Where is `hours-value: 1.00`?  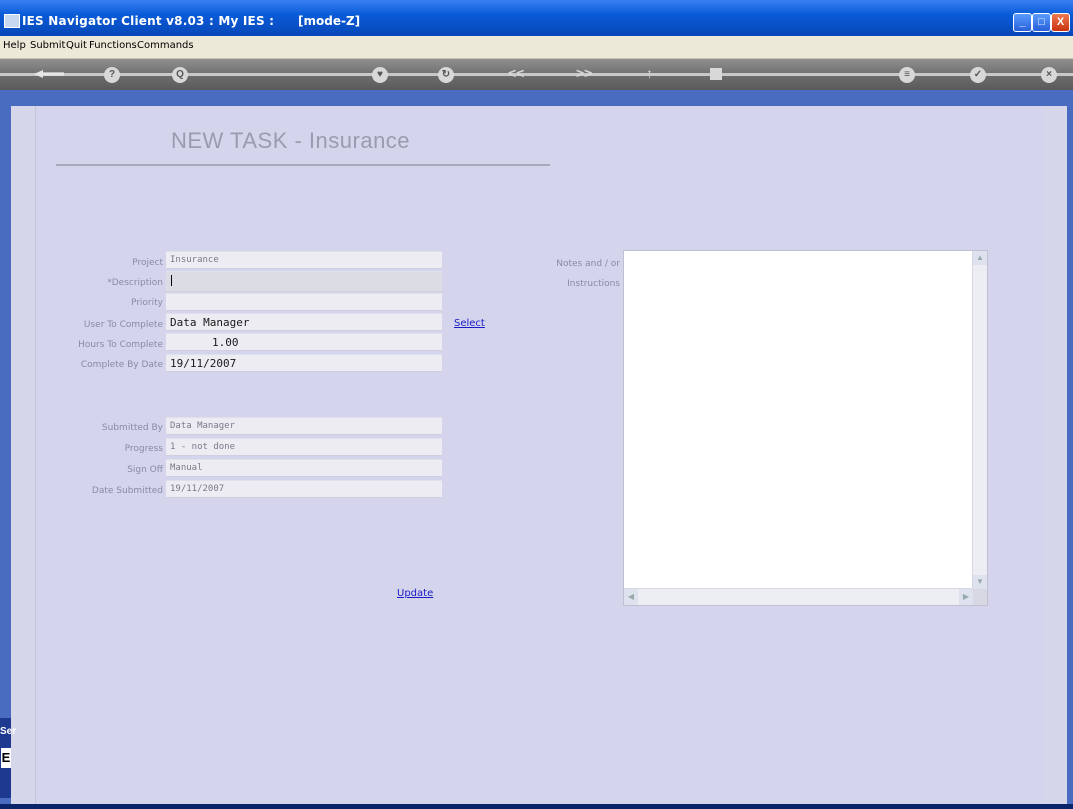
hours-value: 1.00 is located at coordinates (225, 342).